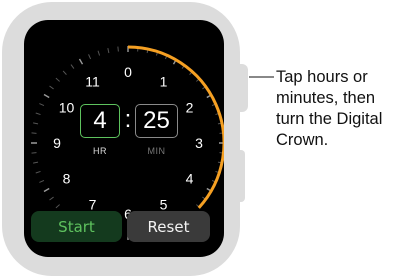 This screenshot has height=277, width=410. What do you see at coordinates (156, 151) in the screenshot?
I see `minutes-label: MIN` at bounding box center [156, 151].